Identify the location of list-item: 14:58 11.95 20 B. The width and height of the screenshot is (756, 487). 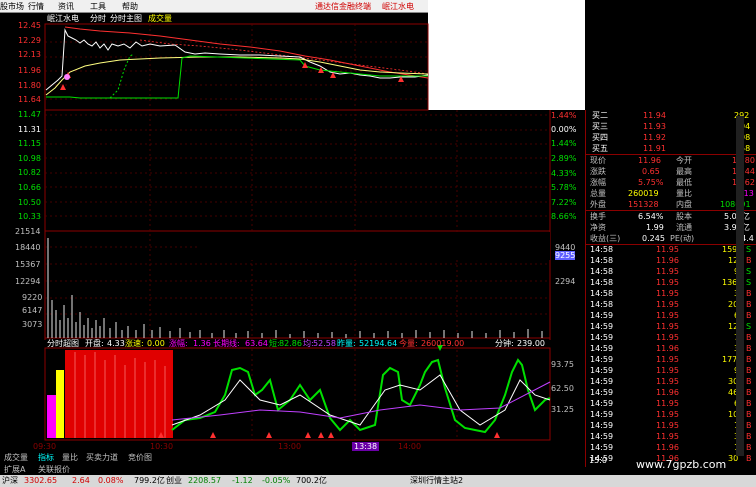
(671, 304).